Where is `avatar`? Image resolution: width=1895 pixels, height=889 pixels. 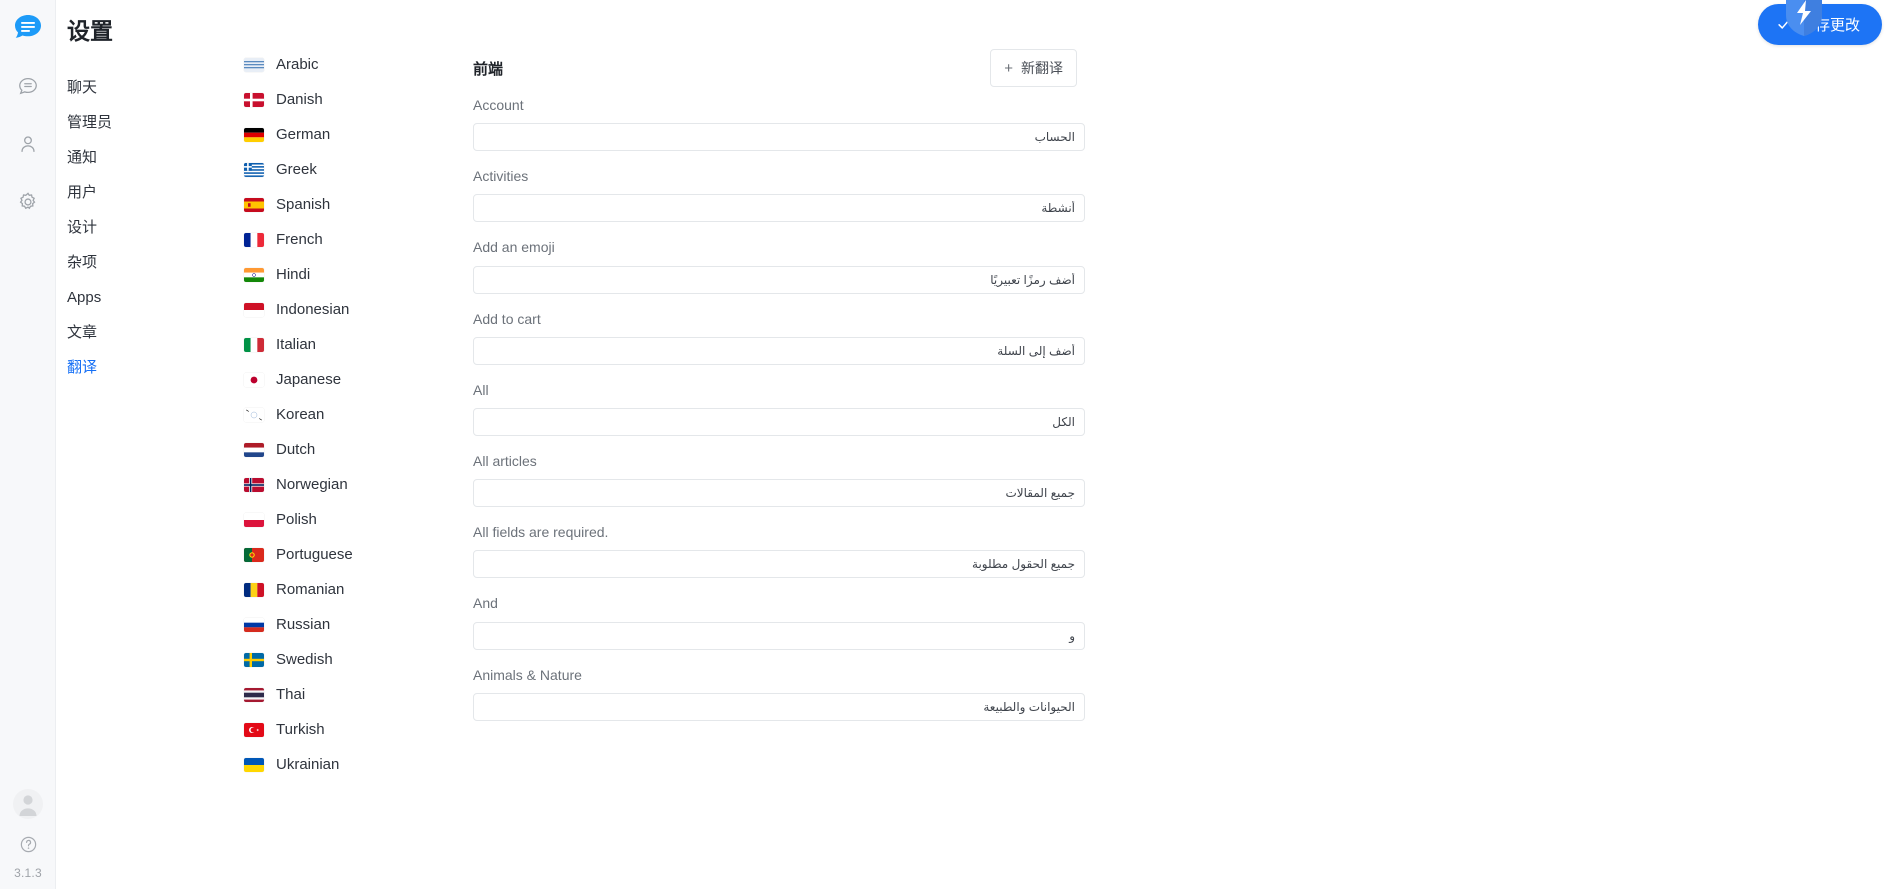
avatar is located at coordinates (28, 804).